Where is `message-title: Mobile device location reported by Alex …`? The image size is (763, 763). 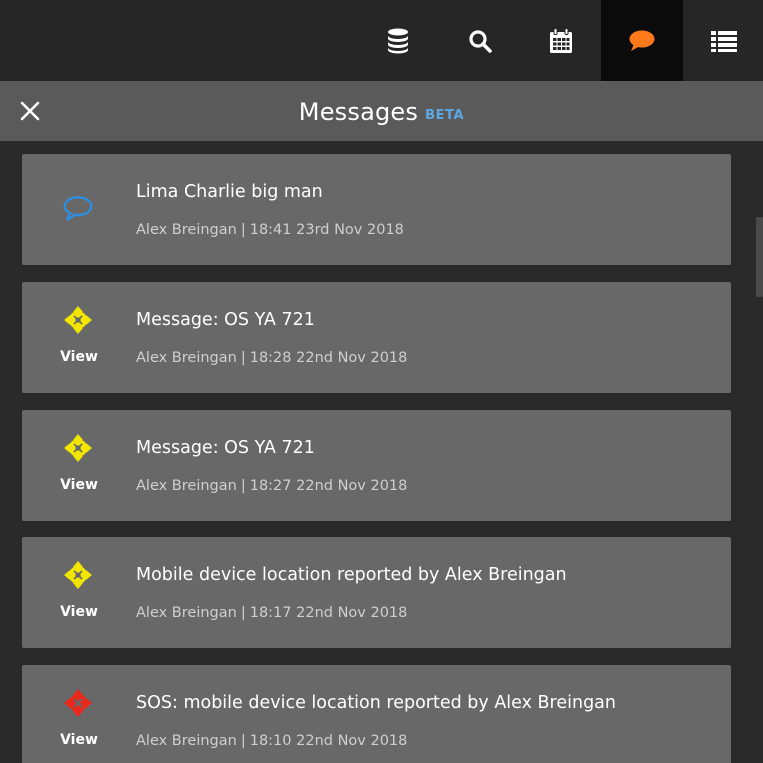
message-title: Mobile device location reported by Alex … is located at coordinates (351, 575).